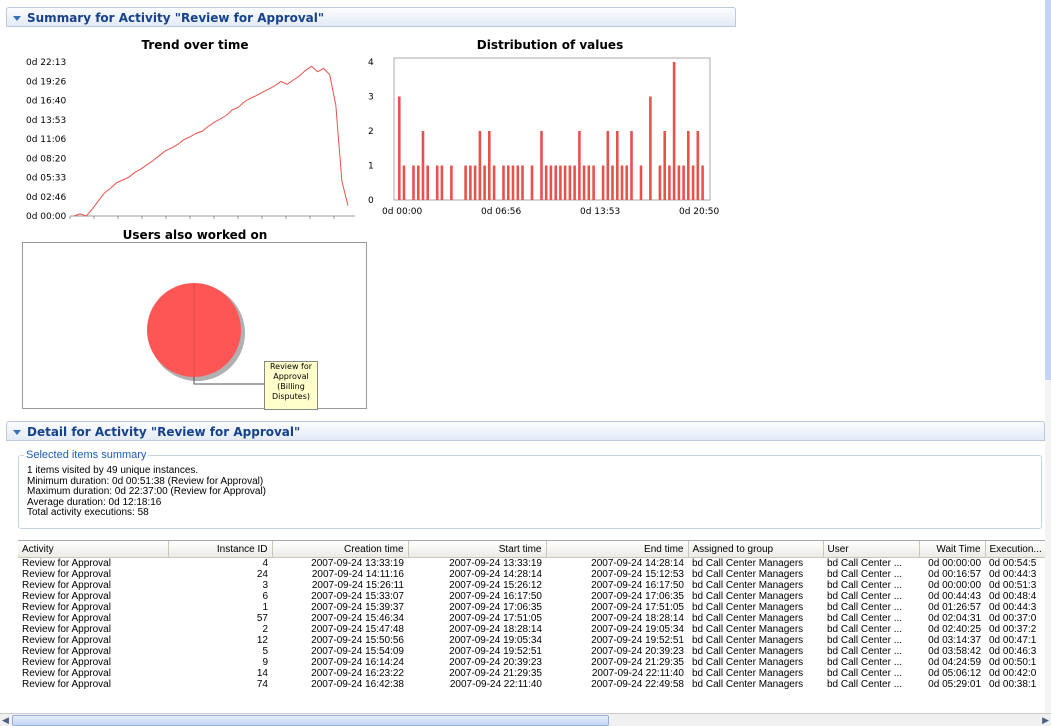  Describe the element at coordinates (871, 549) in the screenshot. I see `column-header-user: User` at that location.